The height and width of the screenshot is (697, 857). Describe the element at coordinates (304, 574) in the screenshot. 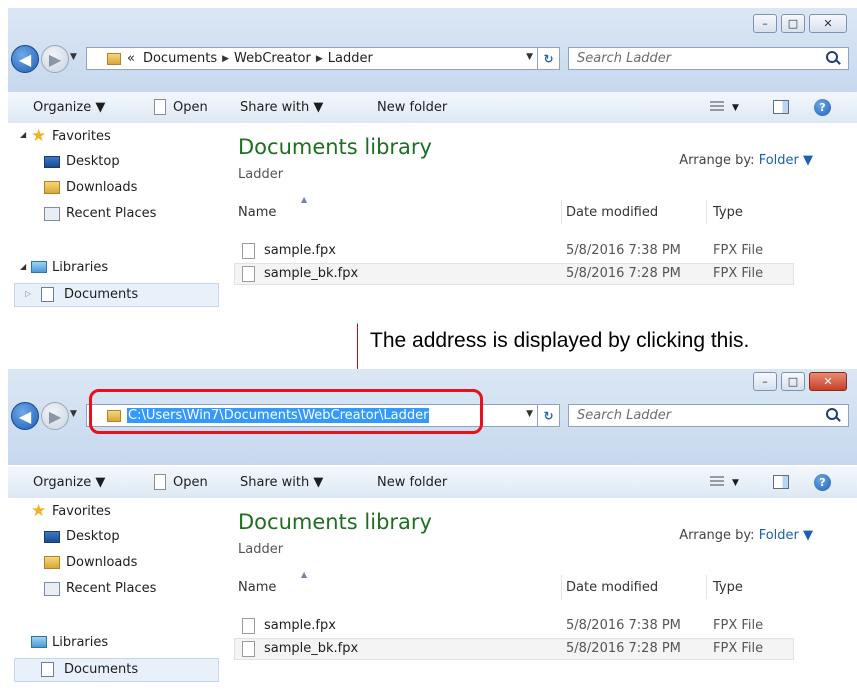

I see `sort-ascending-icon: ▲` at that location.